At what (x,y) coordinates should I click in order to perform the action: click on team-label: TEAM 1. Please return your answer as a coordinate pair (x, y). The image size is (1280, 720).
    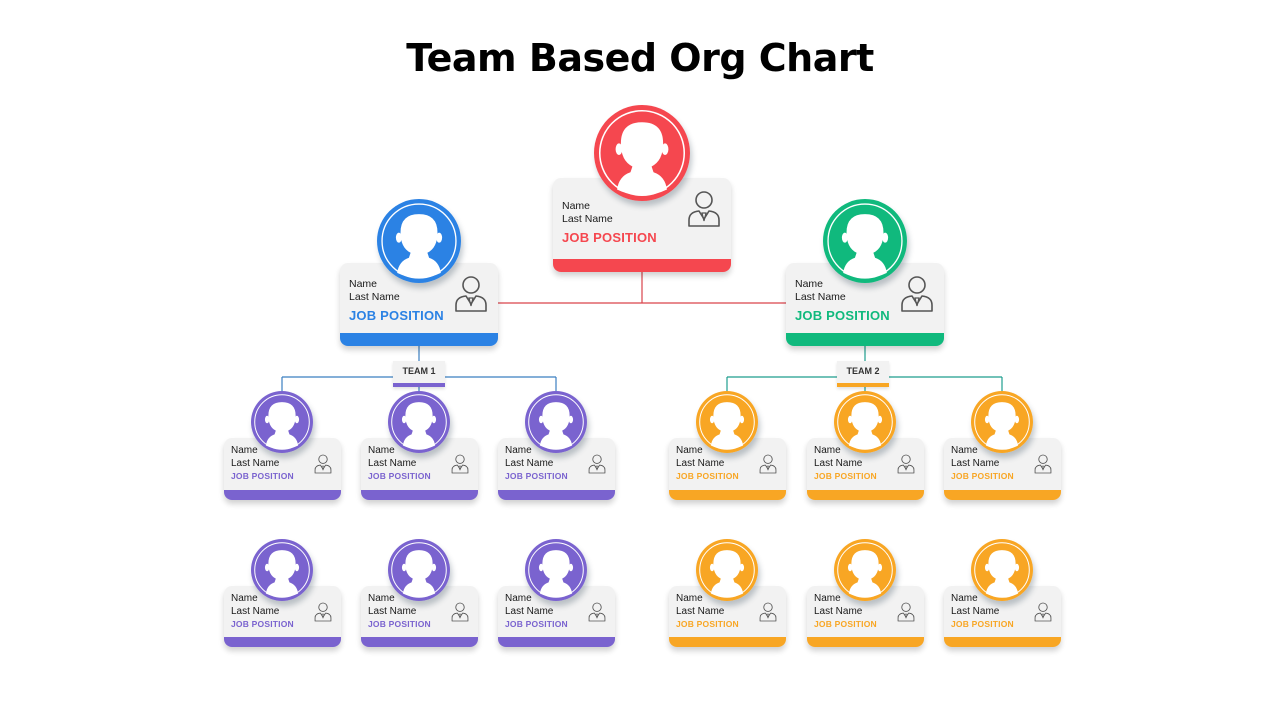
    Looking at the image, I should click on (419, 371).